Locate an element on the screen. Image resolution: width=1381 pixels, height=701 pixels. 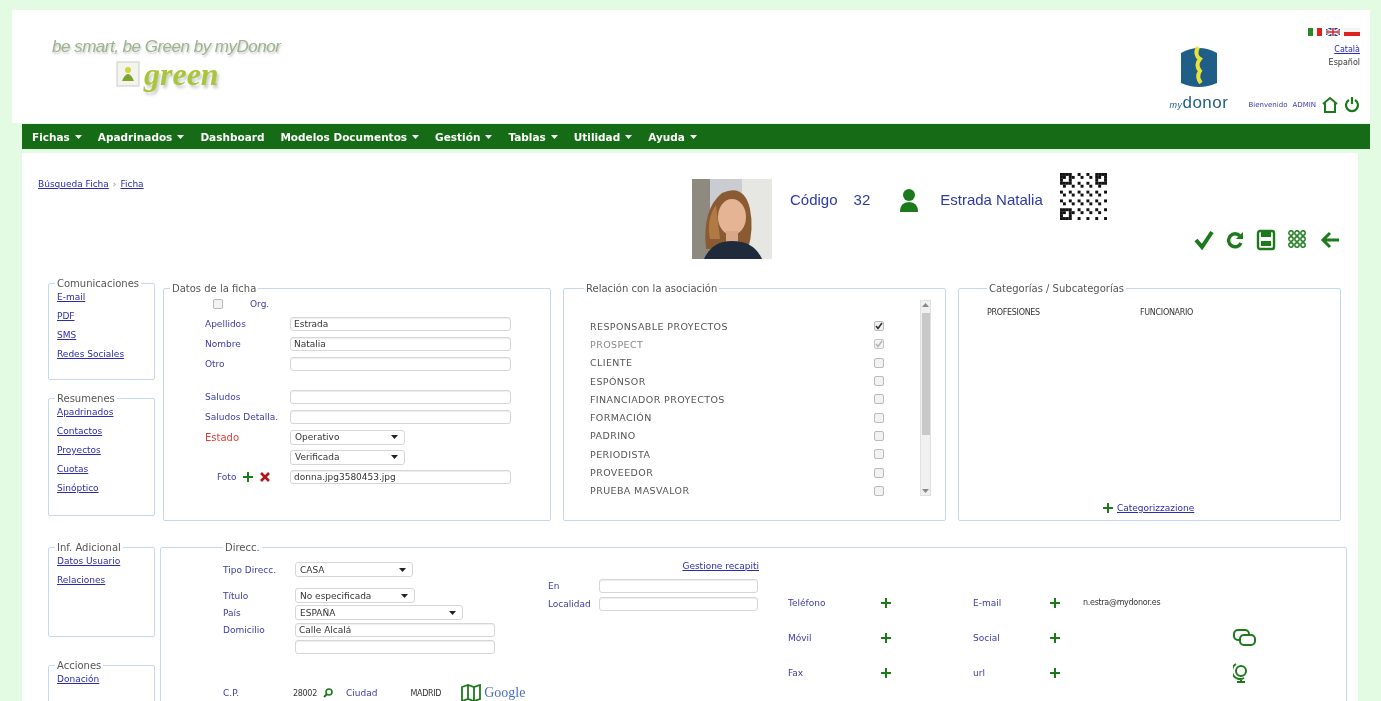
home-icon is located at coordinates (1330, 104).